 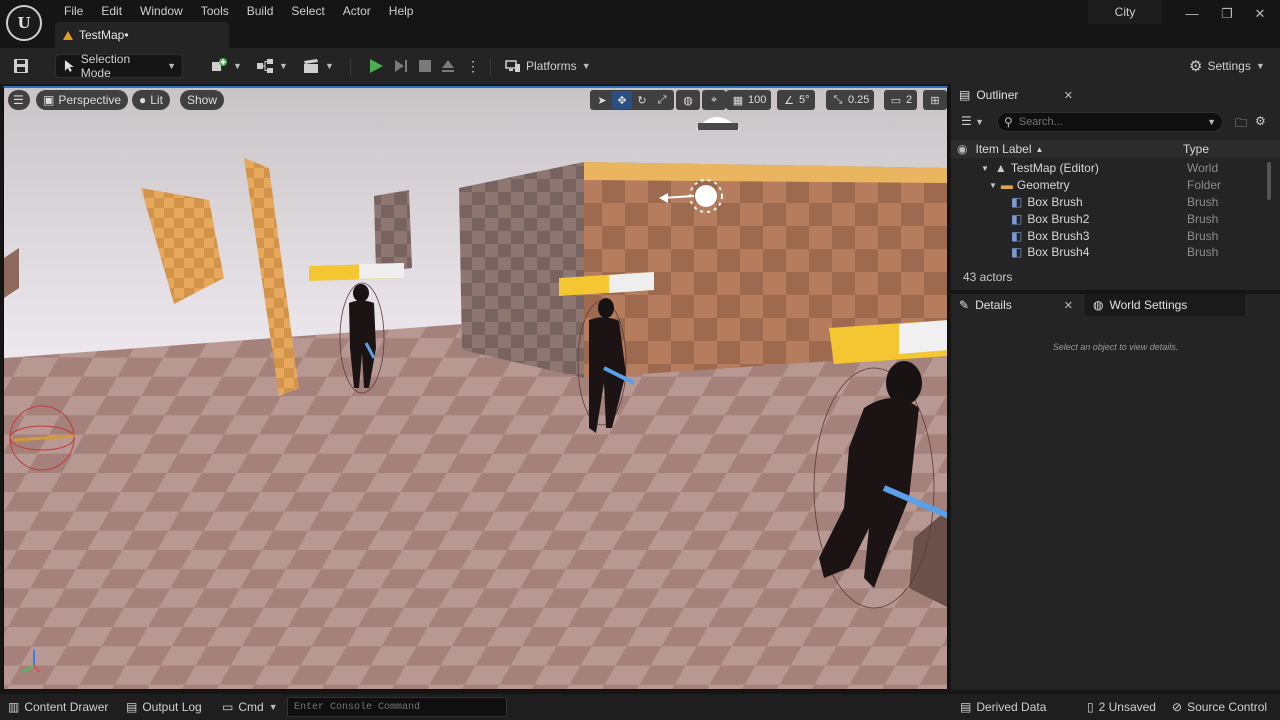 What do you see at coordinates (401, 11) in the screenshot?
I see `menu-help: Help` at bounding box center [401, 11].